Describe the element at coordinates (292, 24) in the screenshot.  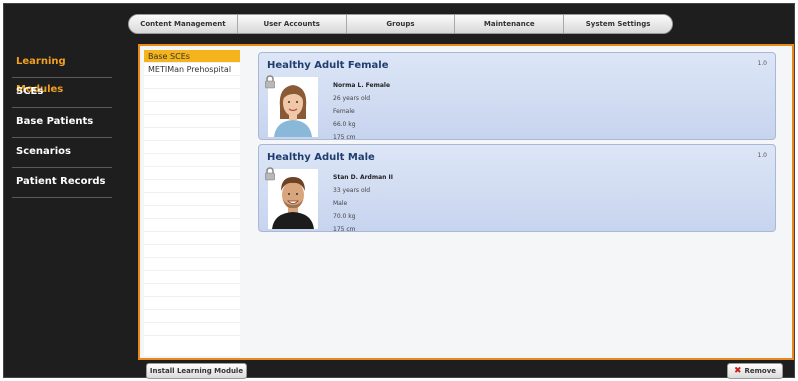
I see `tab-user-accounts: User Accounts` at that location.